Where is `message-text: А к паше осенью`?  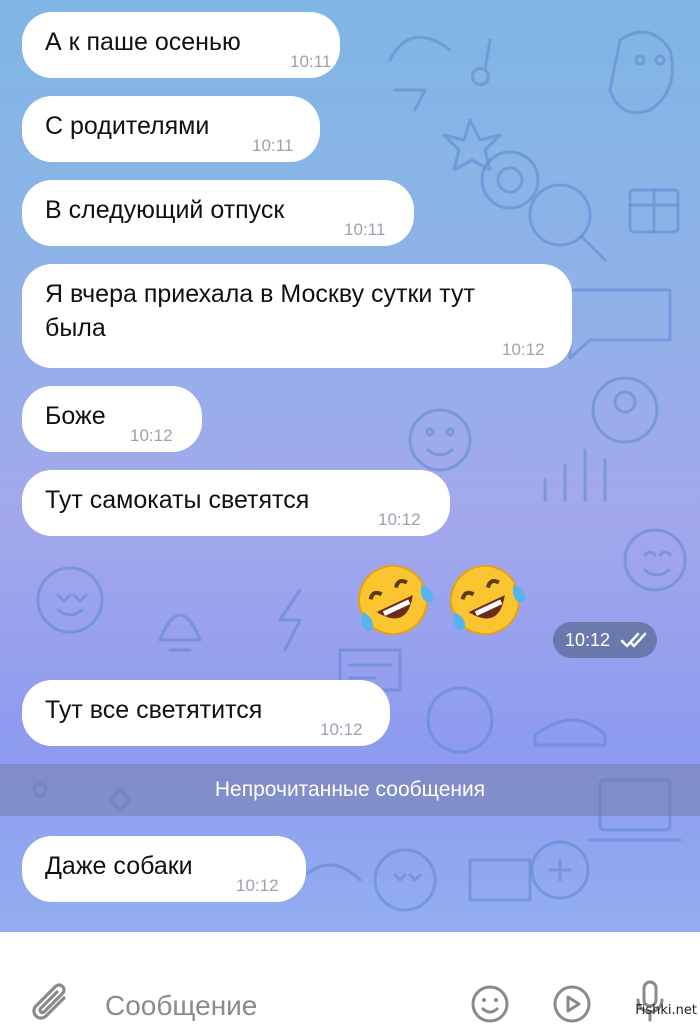
message-text: А к паше осенью is located at coordinates (143, 42).